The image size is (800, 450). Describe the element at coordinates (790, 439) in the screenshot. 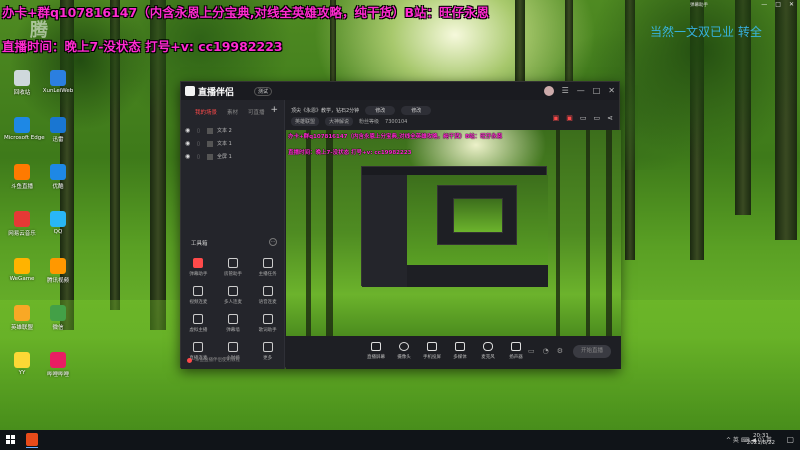

I see `notification-icon: ▢` at that location.